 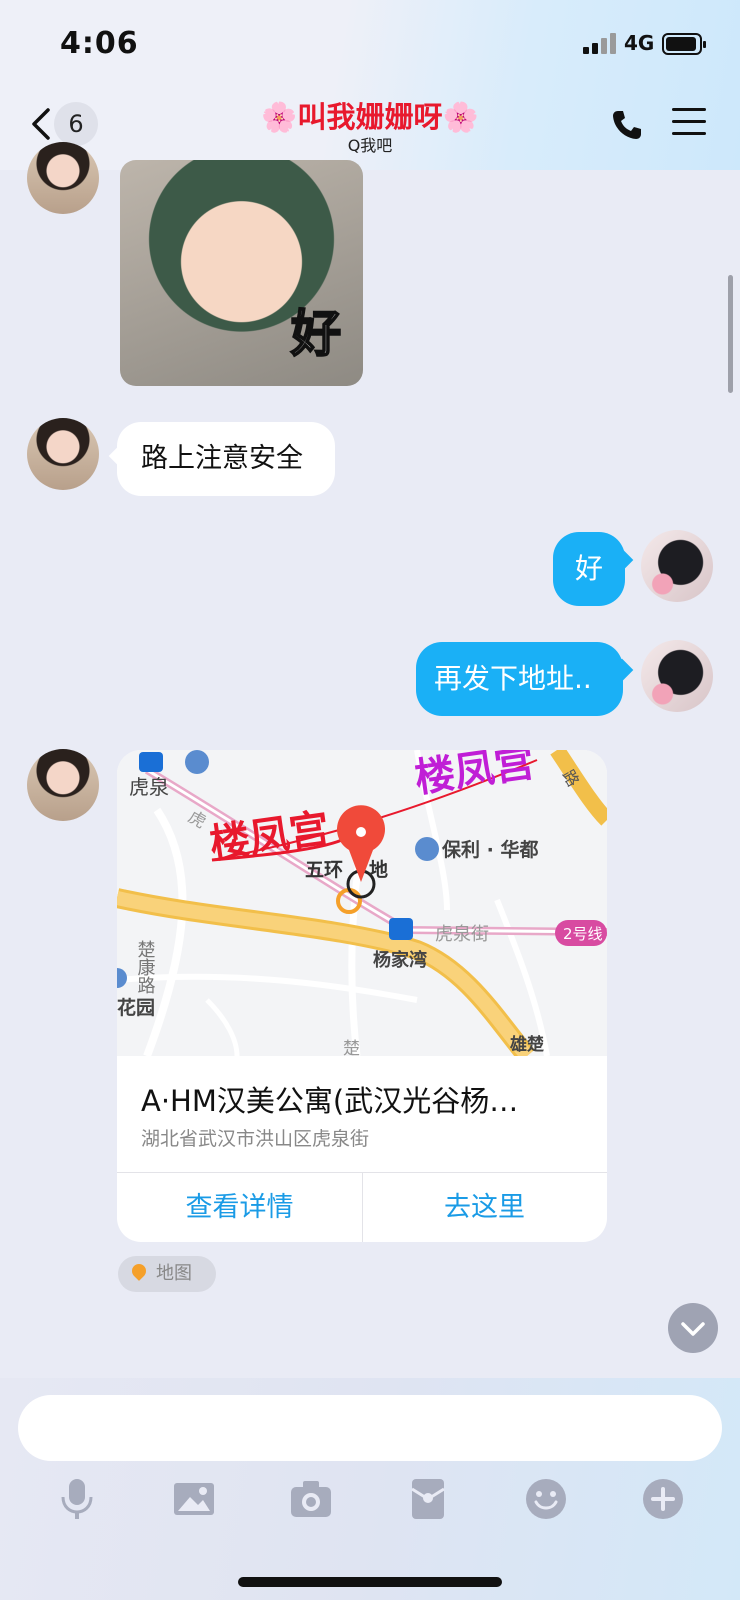 I want to click on view-details-button: 查看详情, so click(x=239, y=1207).